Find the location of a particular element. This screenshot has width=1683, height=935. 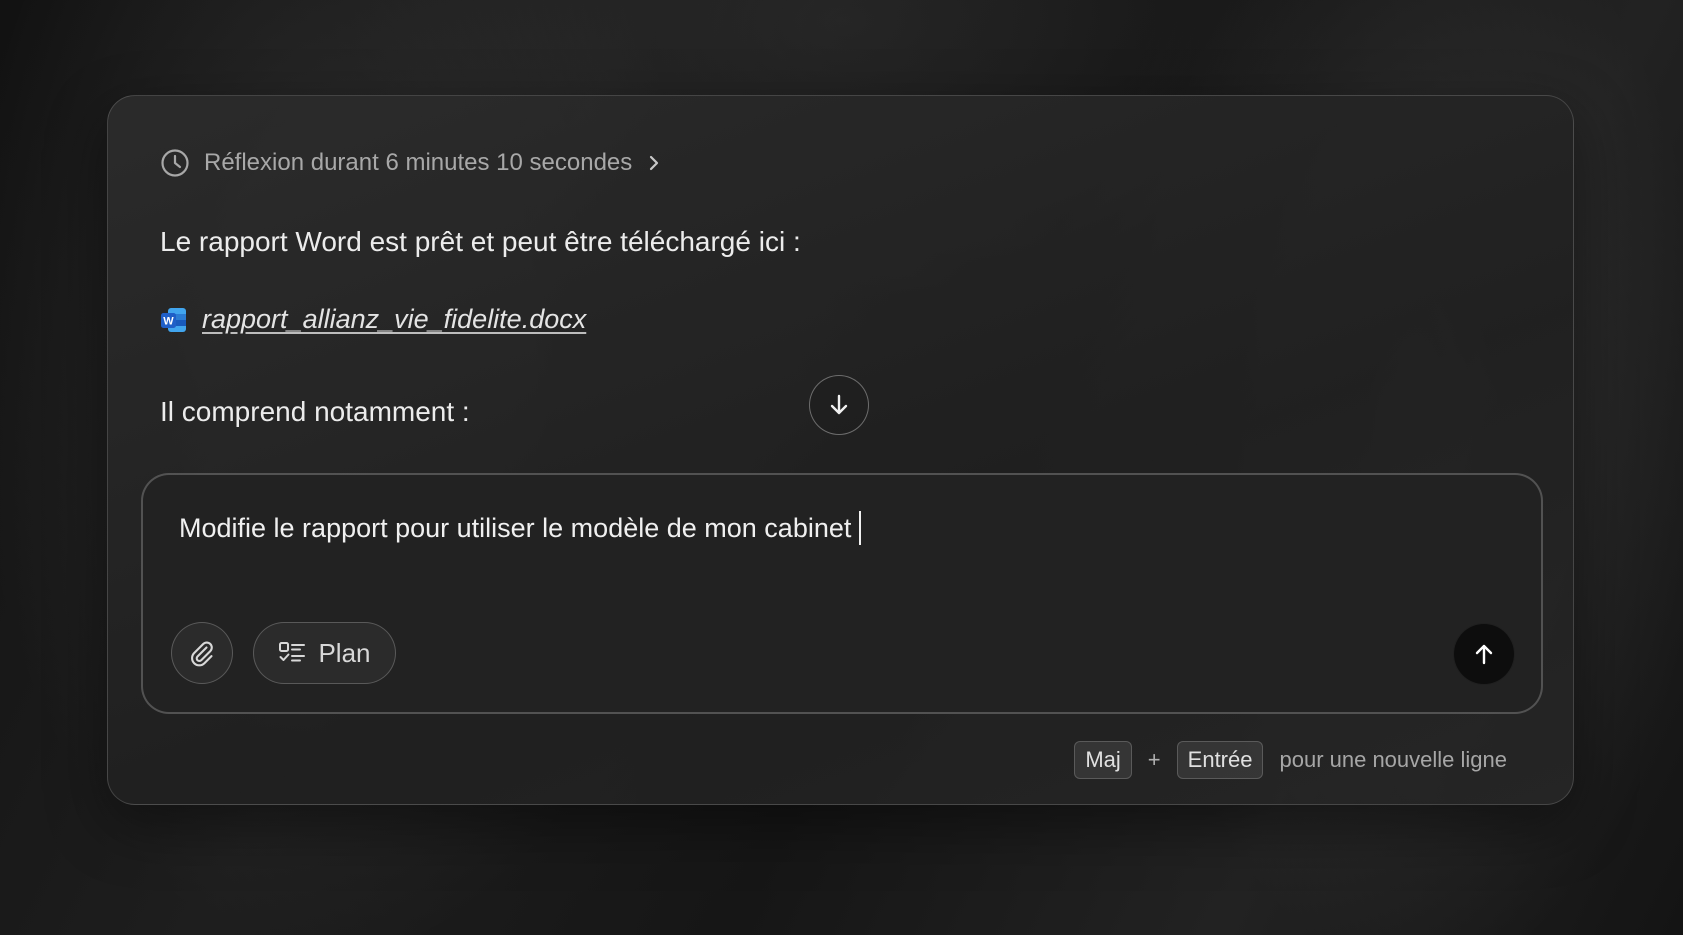

newline-shortcut-hint: Maj + Entrée pour une nouvelle ligne is located at coordinates (1290, 760).